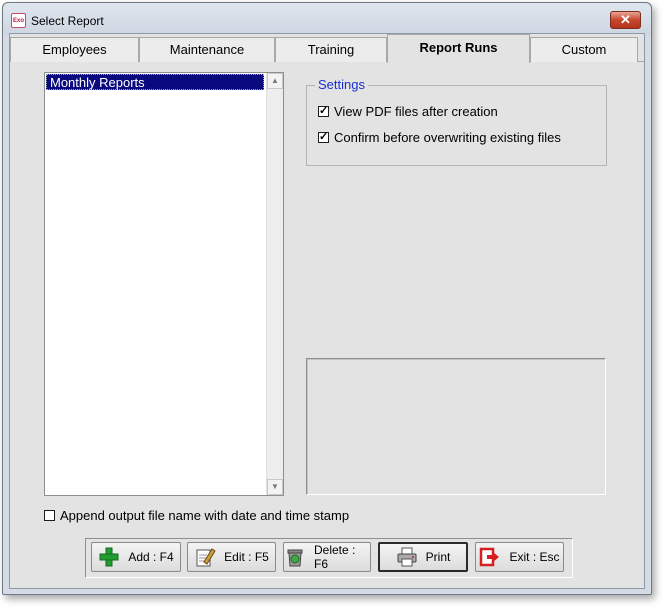  Describe the element at coordinates (331, 49) in the screenshot. I see `tab-training: Training` at that location.